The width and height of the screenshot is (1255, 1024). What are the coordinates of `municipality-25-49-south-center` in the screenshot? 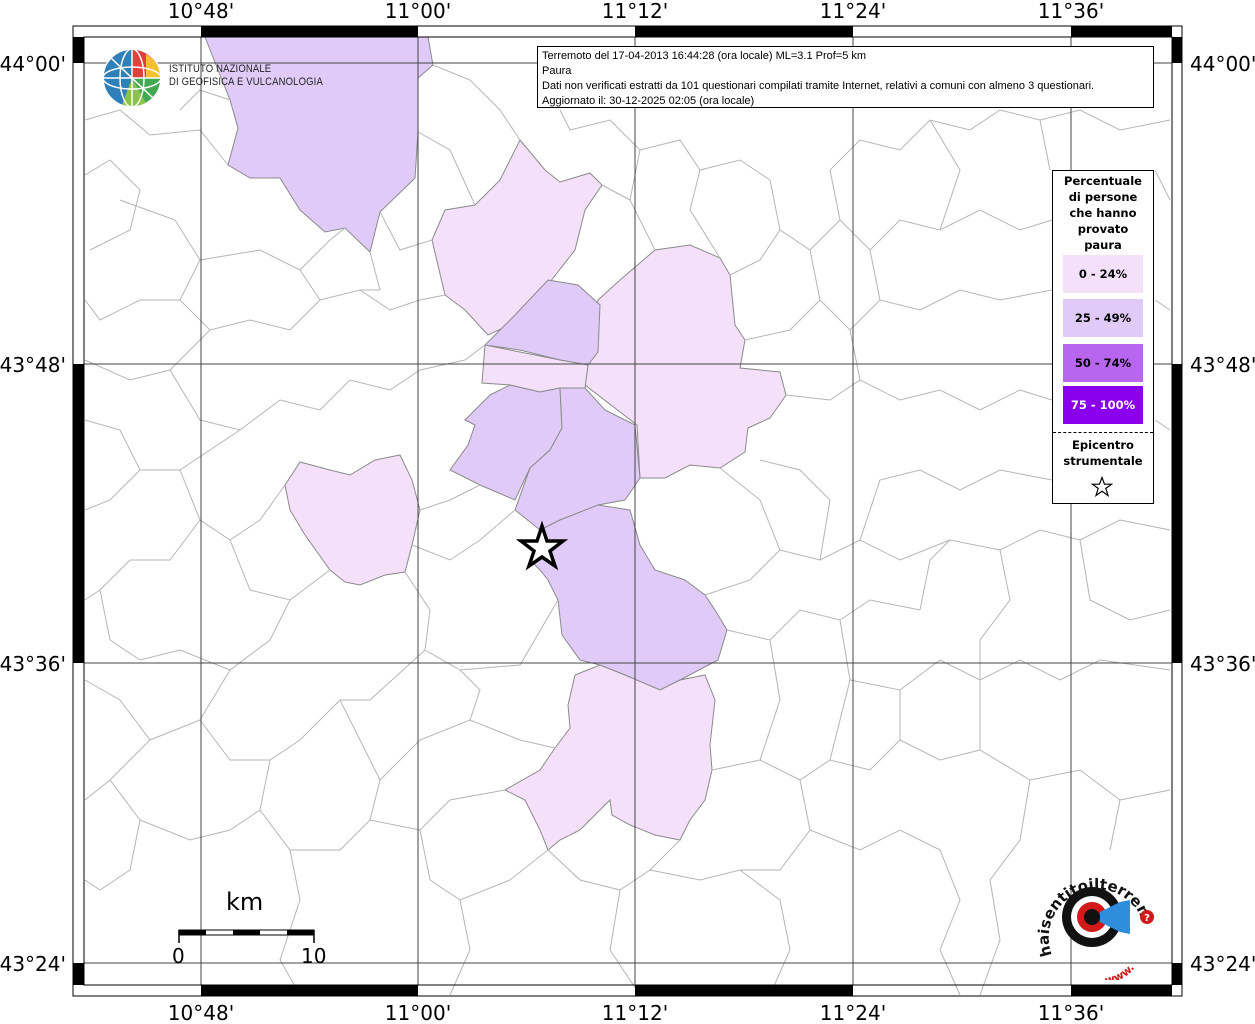 It's located at (628, 597).